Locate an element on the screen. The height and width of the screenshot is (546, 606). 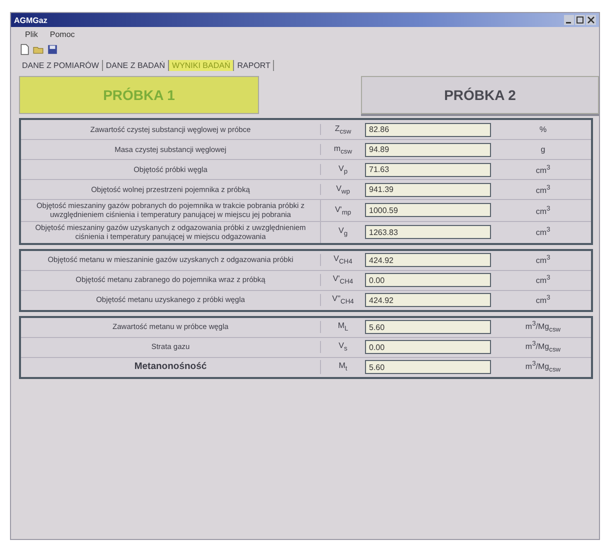
symbol-label: V$_{s}$ is located at coordinates (343, 347).